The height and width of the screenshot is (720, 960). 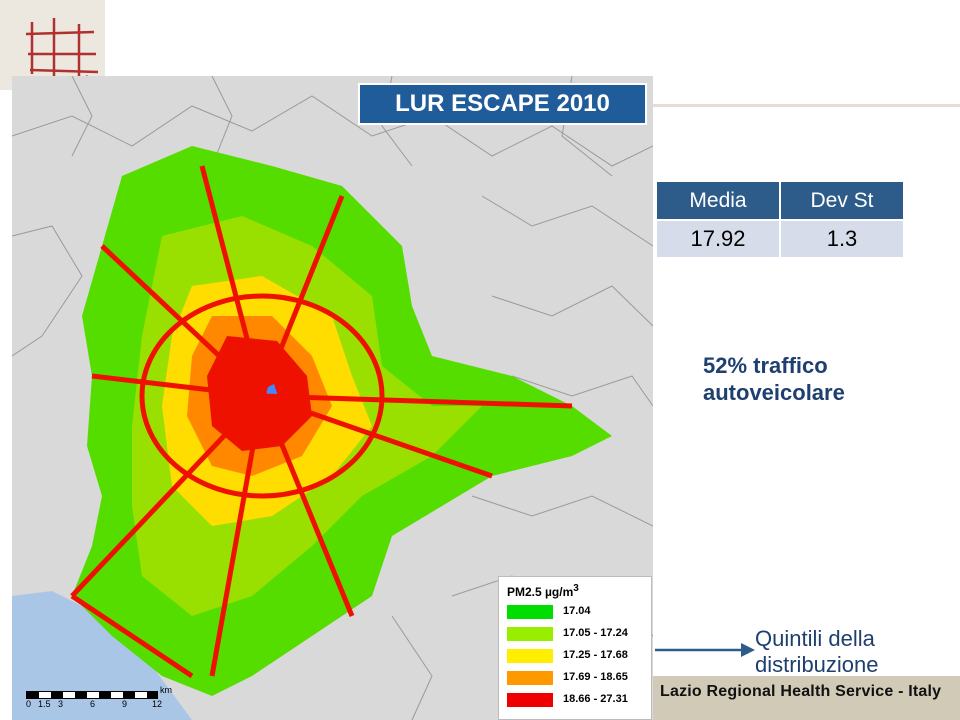 I want to click on map-title: LUR ESCAPE 2010, so click(x=502, y=104).